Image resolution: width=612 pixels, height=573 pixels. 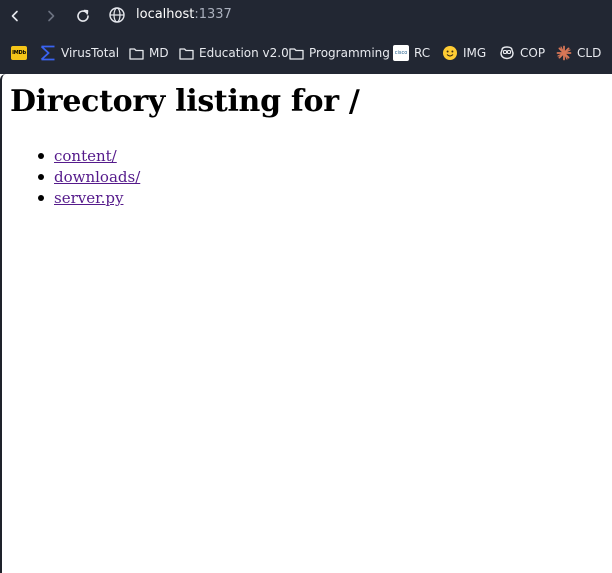 I want to click on chevron-left-icon, so click(x=14, y=16).